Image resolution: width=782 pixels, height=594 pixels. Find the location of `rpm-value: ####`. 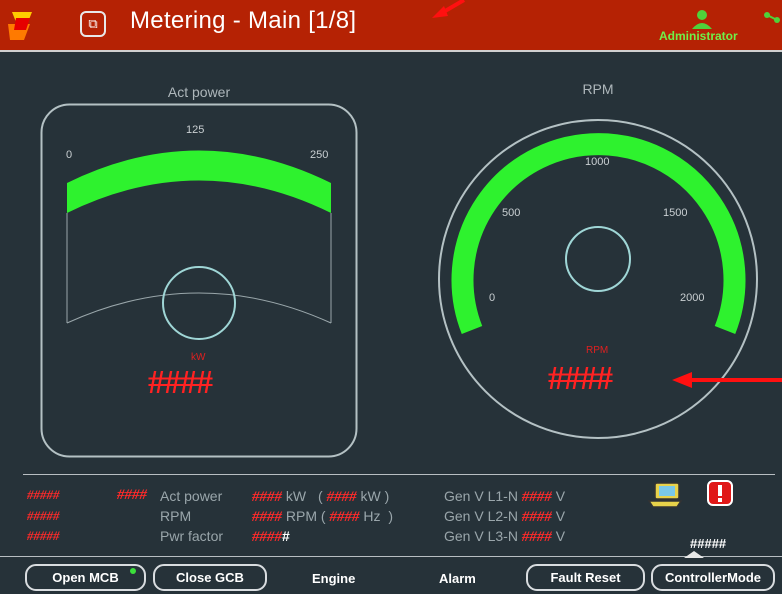

rpm-value: #### is located at coordinates (580, 378).